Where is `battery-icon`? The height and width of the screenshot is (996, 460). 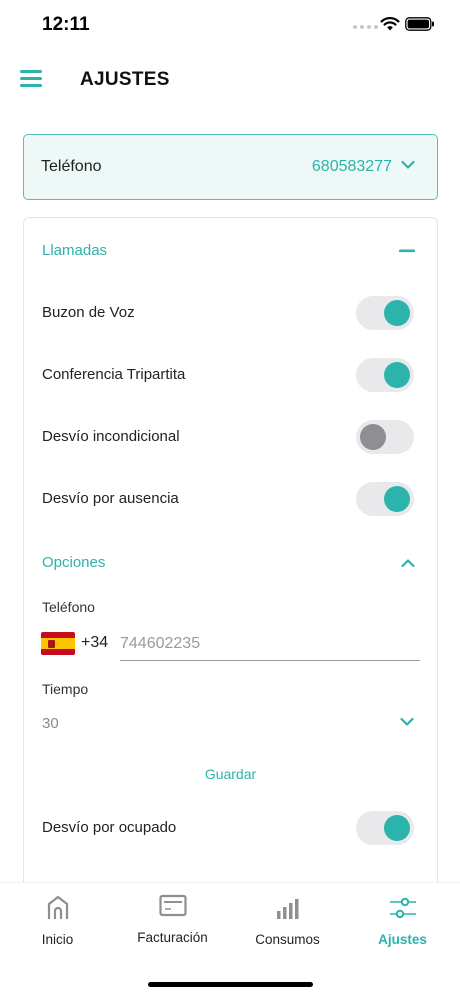 battery-icon is located at coordinates (419, 24).